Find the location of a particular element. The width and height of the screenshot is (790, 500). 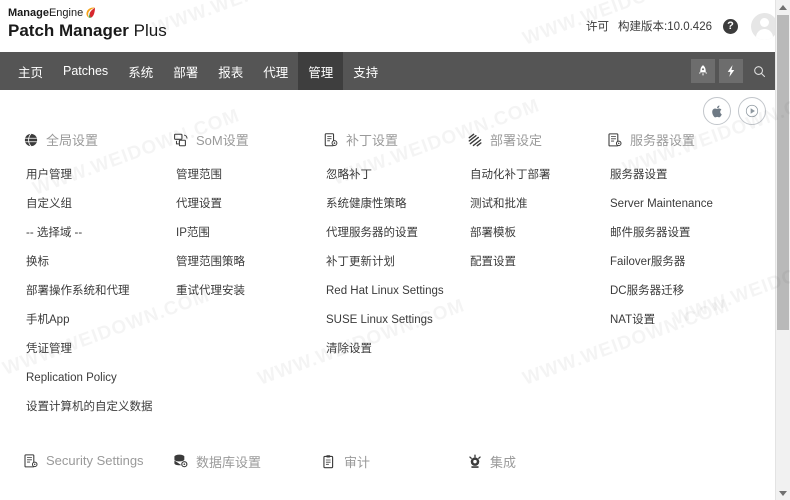

main-navigation-bar: 主页 Patches 系统 部署 报表 代理 管理 支持 is located at coordinates (395, 71).